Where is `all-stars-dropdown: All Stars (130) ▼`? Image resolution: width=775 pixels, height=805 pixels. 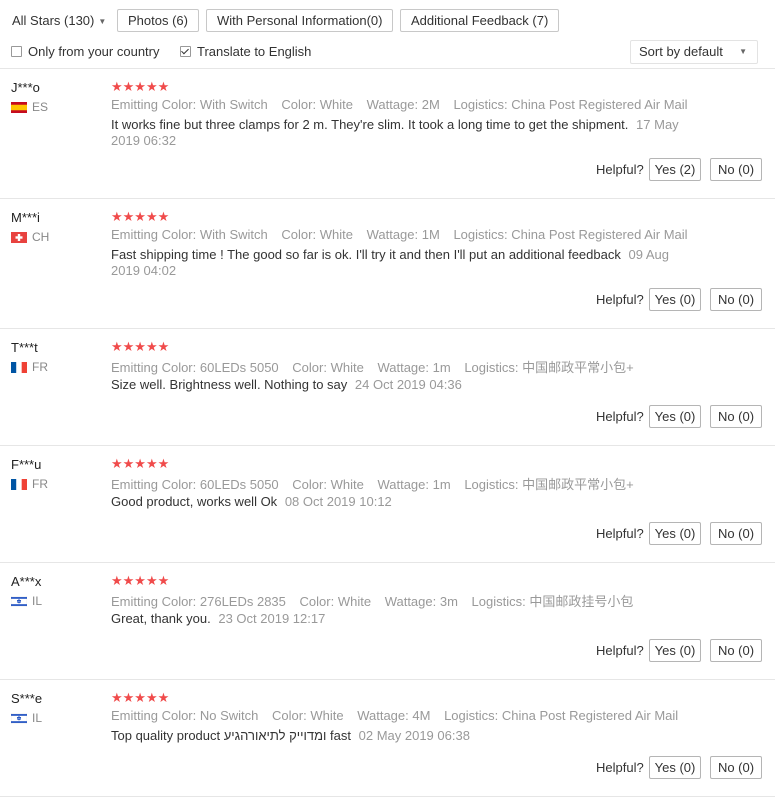 all-stars-dropdown: All Stars (130) ▼ is located at coordinates (59, 20).